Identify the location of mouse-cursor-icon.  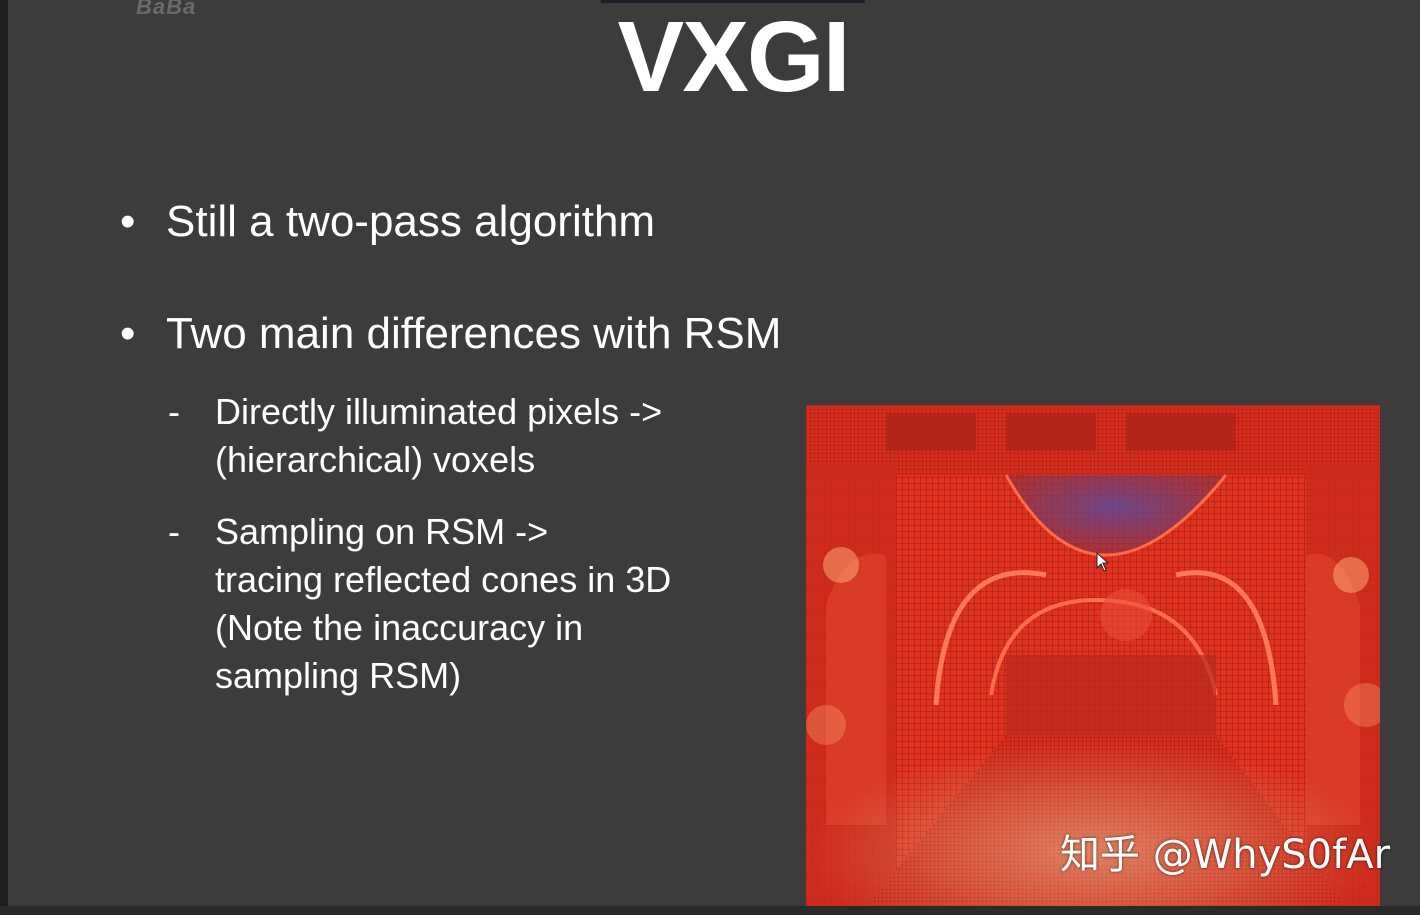
(1103, 562).